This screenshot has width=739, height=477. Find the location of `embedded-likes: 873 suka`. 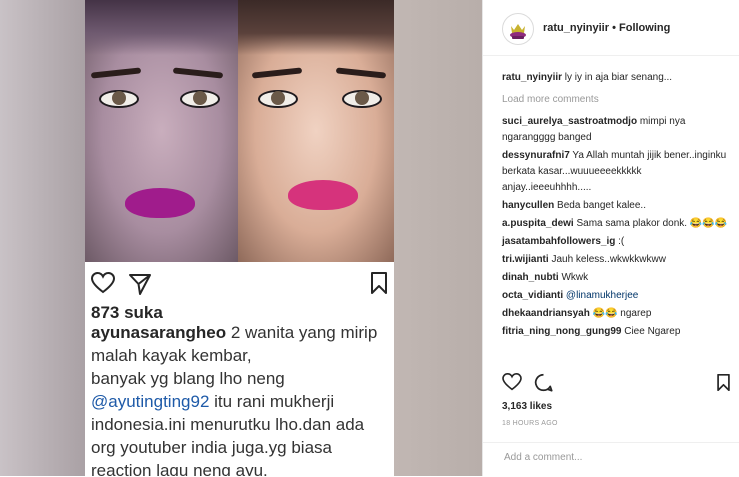

embedded-likes: 873 suka is located at coordinates (127, 312).